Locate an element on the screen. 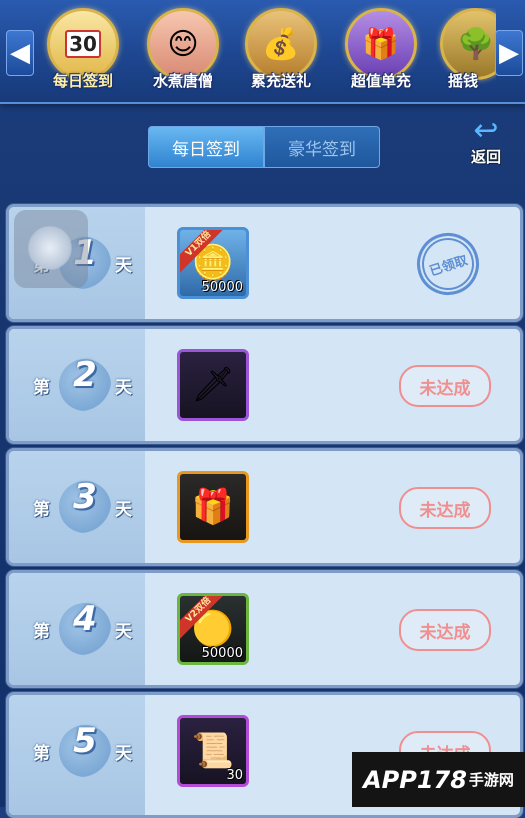 The height and width of the screenshot is (818, 525). signin-row-day-3: 第 3 天 🎁 未达成 is located at coordinates (264, 507).